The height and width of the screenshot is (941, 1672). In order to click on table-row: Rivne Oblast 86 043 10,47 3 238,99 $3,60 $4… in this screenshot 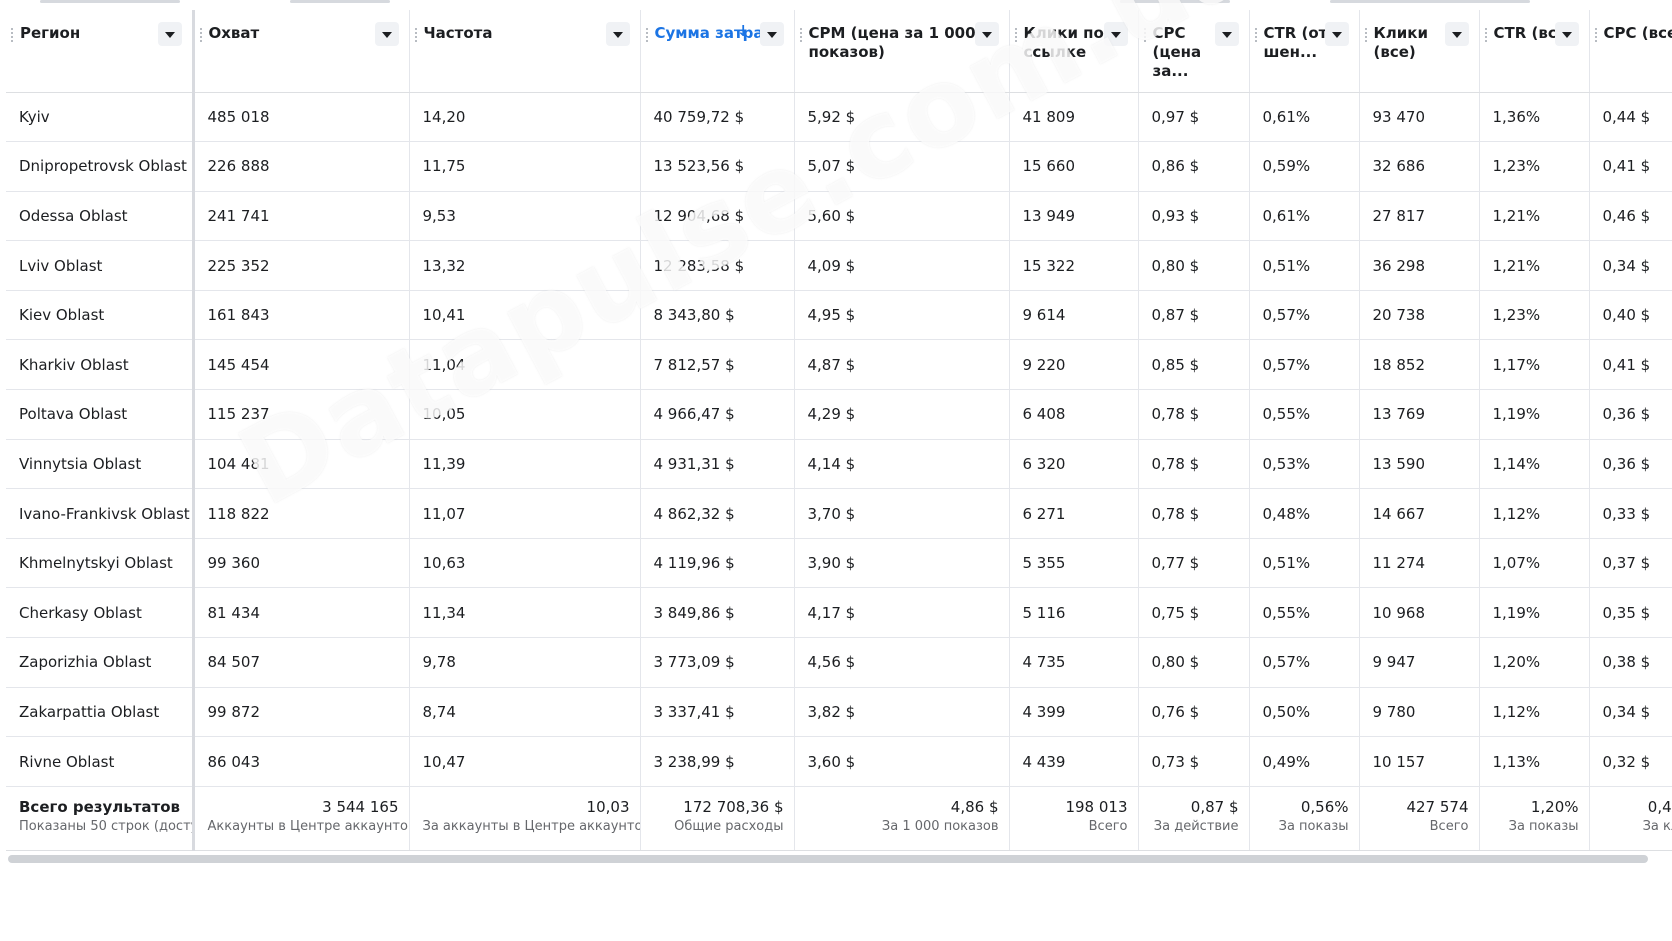, I will do `click(839, 761)`.